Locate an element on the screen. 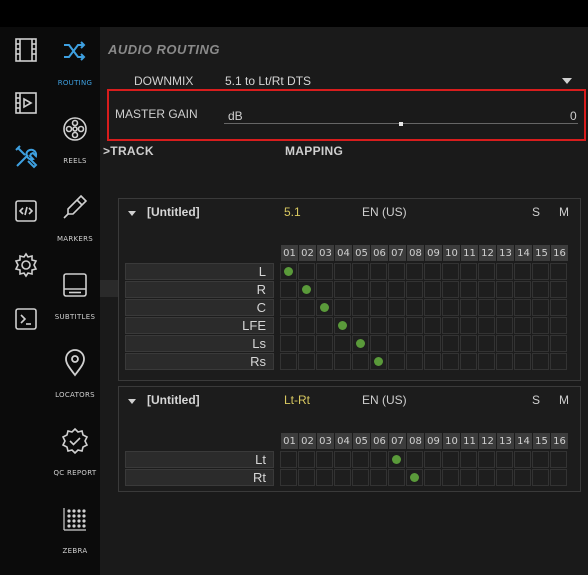 This screenshot has height=575, width=588. nav-item-routing: ROUTING is located at coordinates (75, 74).